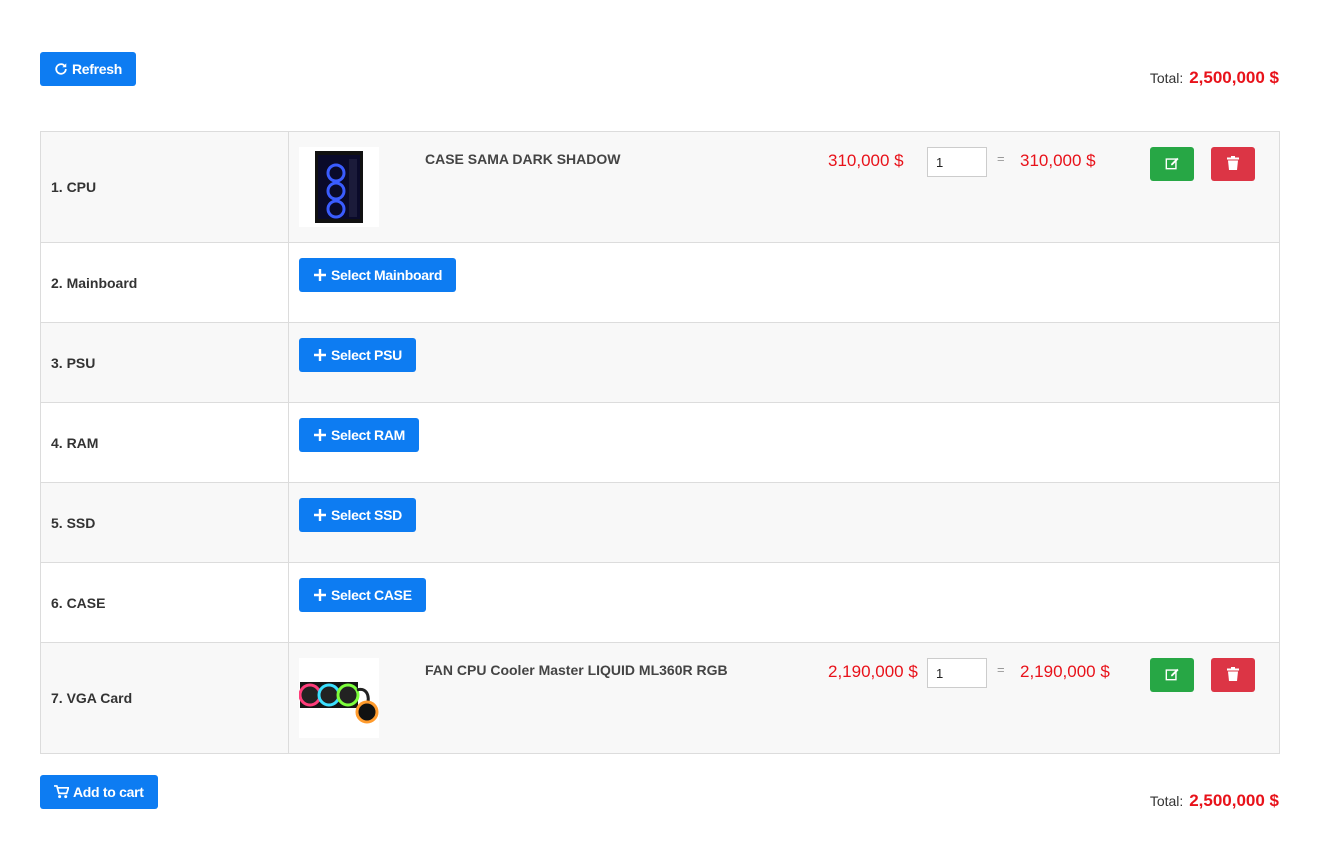  Describe the element at coordinates (78, 603) in the screenshot. I see `slot-label: 6. CASE` at that location.